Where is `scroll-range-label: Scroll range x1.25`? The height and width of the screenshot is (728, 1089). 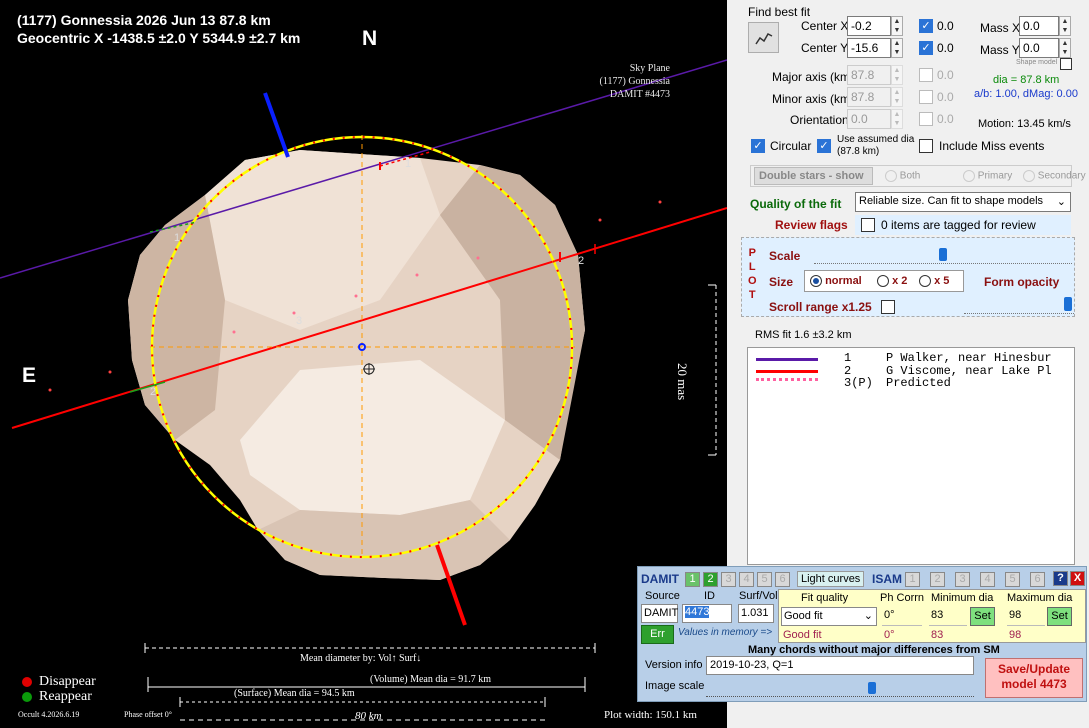
scroll-range-label: Scroll range x1.25 is located at coordinates (820, 307).